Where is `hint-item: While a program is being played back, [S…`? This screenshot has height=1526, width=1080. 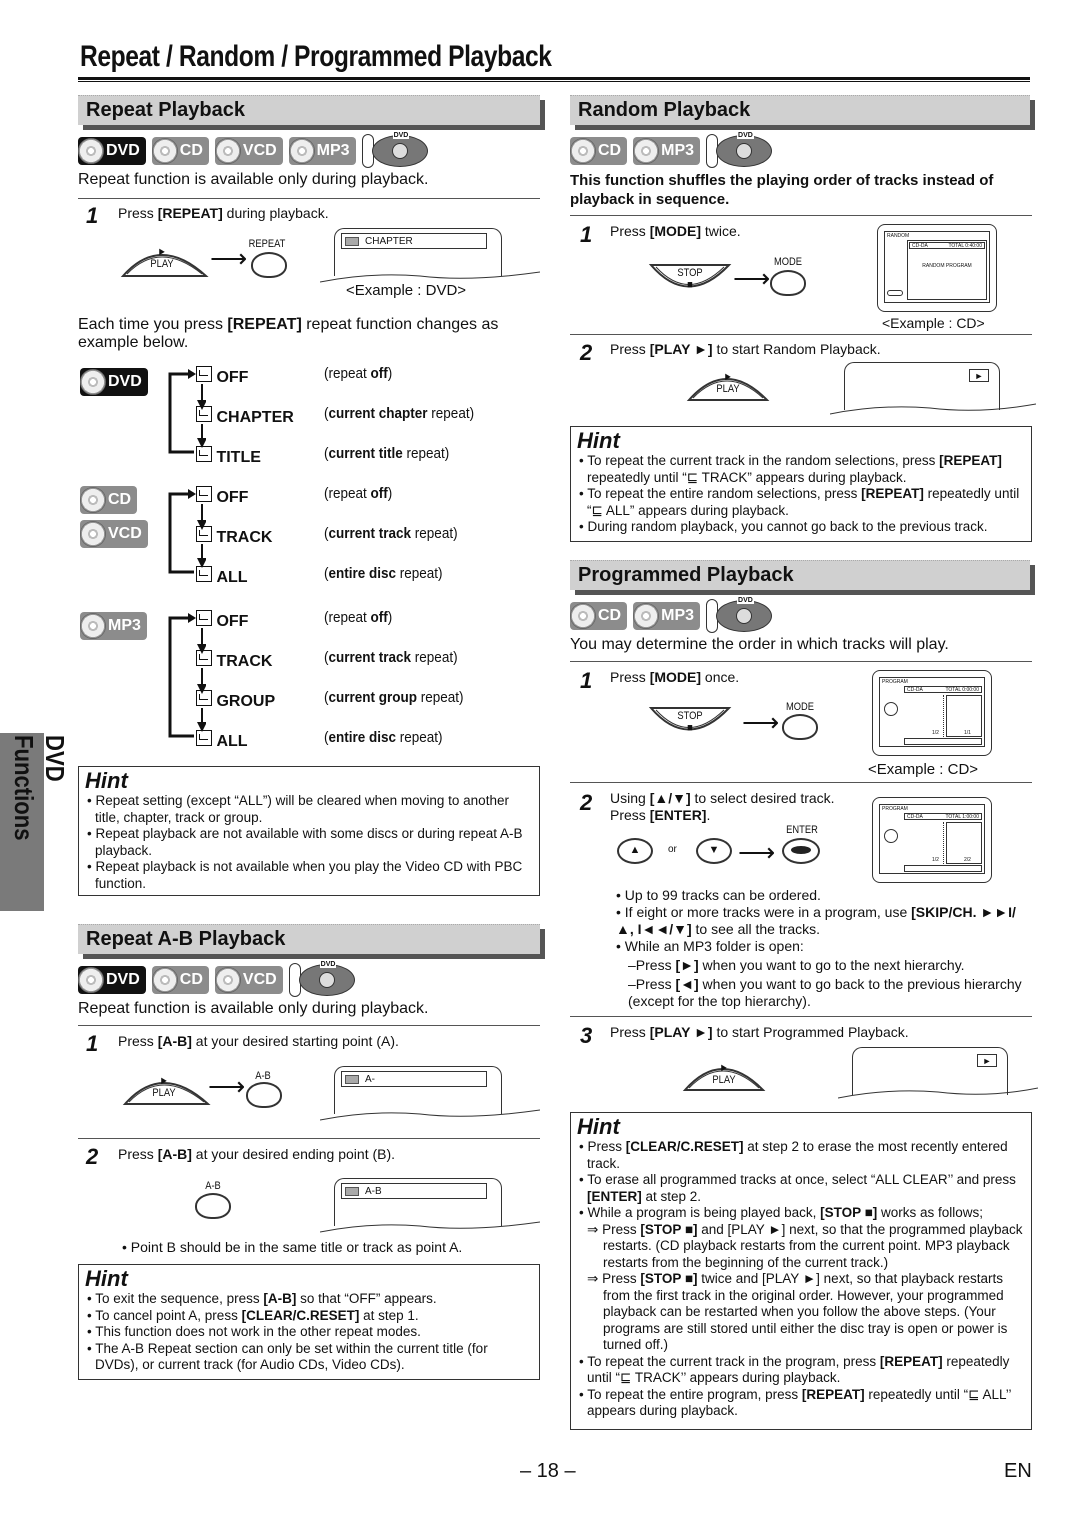
hint-item: While a program is being played back, [S… is located at coordinates (801, 1213).